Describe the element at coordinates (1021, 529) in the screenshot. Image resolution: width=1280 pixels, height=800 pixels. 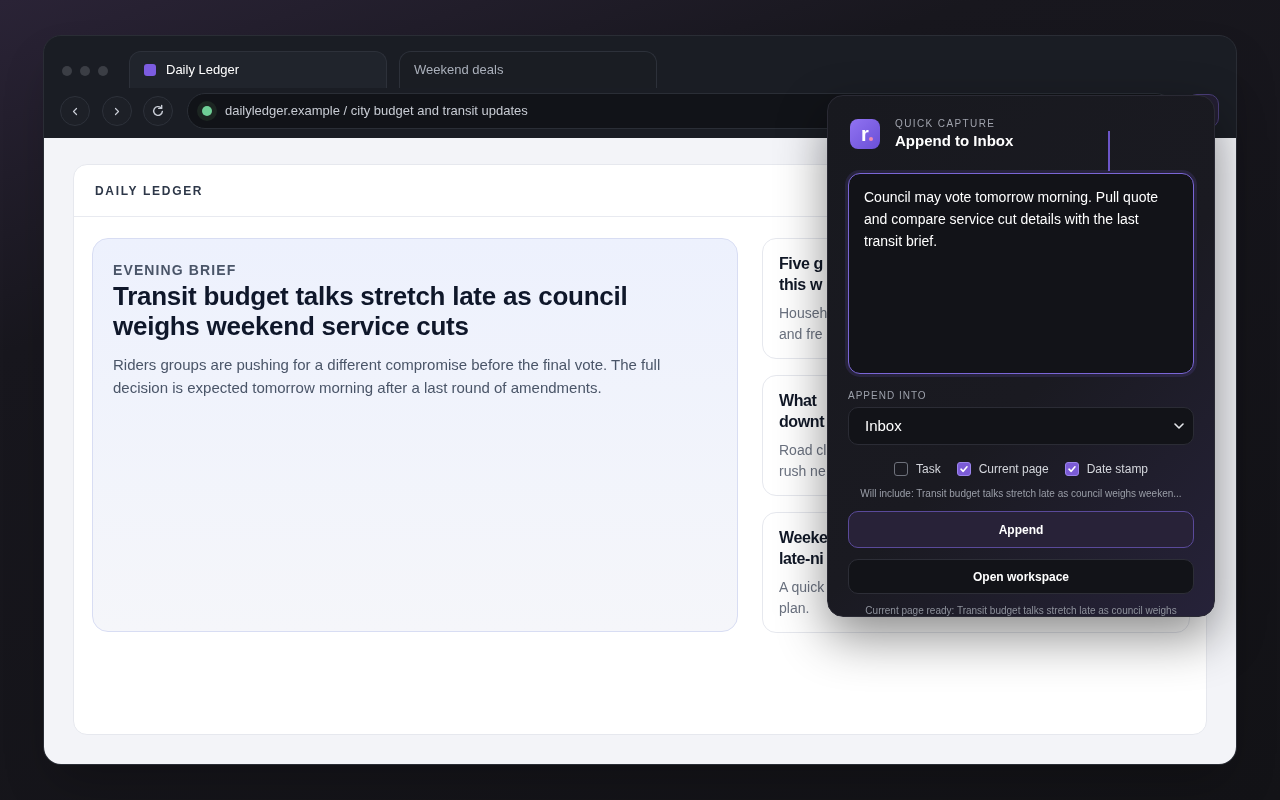
I see `append-button: Append` at that location.